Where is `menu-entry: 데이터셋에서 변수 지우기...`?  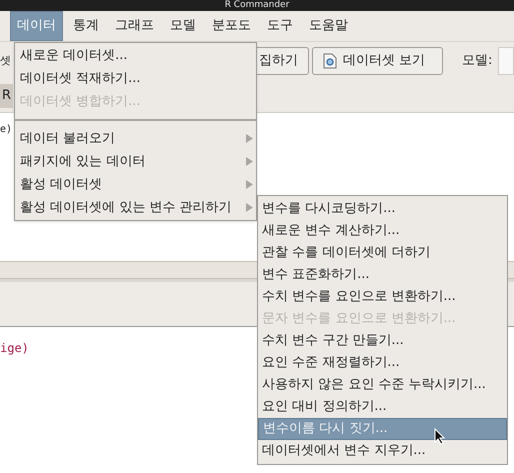
menu-entry: 데이터셋에서 변수 지우기... is located at coordinates (382, 451).